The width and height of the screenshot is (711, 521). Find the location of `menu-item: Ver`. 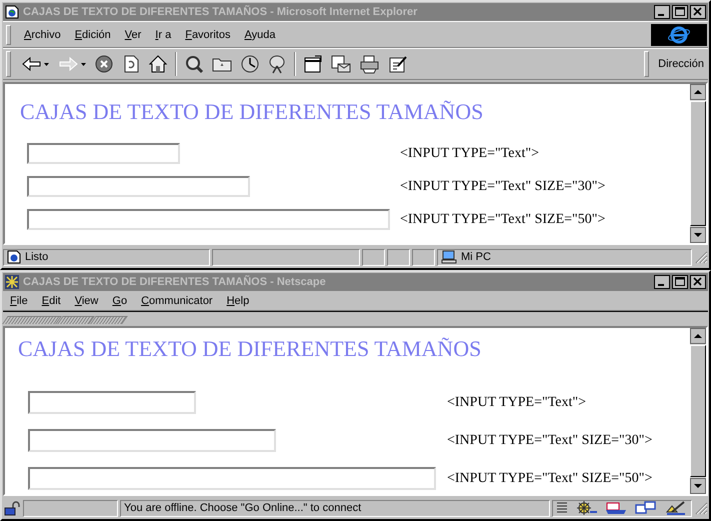

menu-item: Ver is located at coordinates (133, 34).